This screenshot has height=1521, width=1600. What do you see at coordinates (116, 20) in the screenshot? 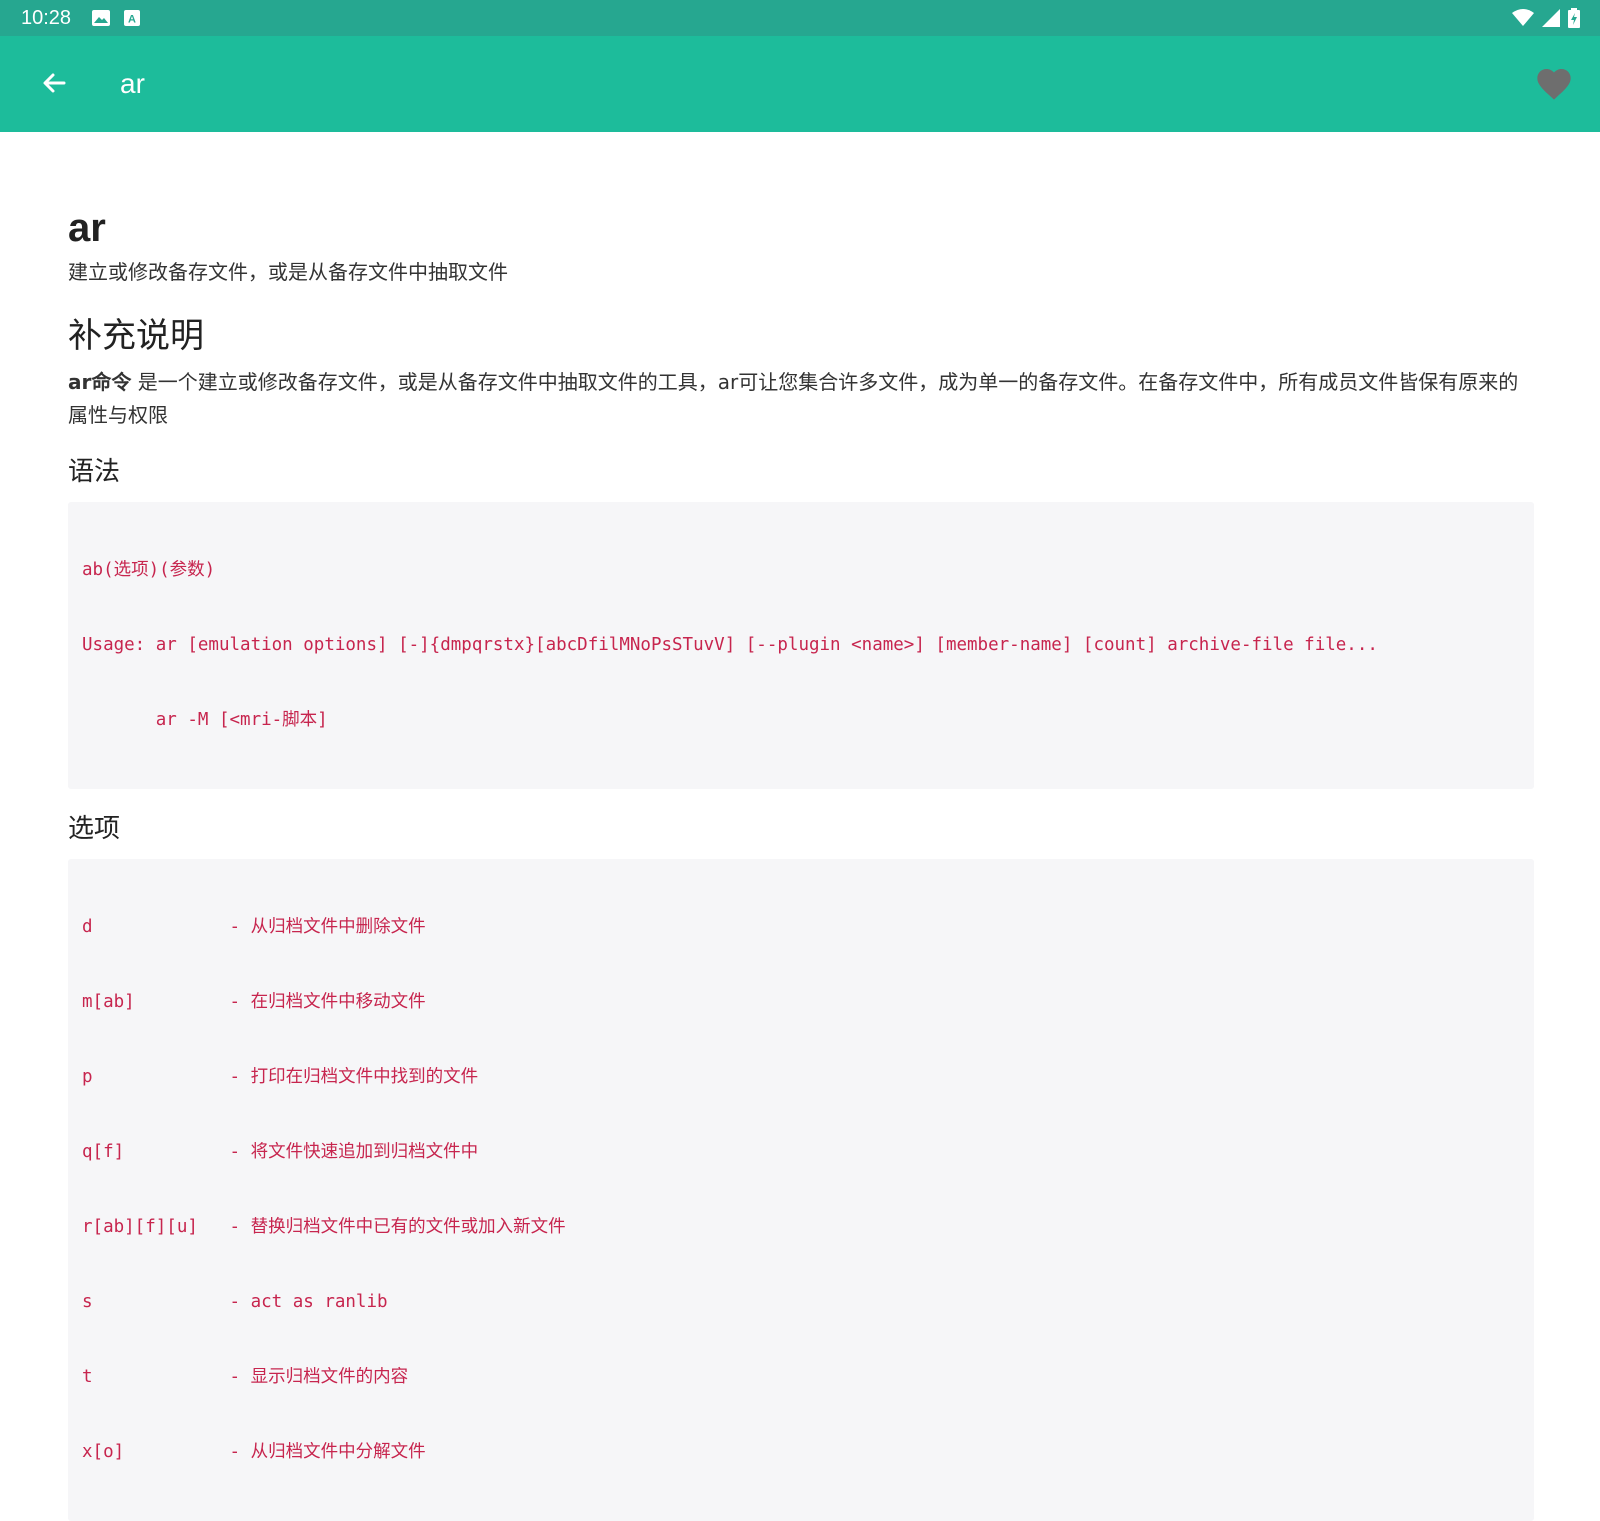
I see `status-left-icons: A` at bounding box center [116, 20].